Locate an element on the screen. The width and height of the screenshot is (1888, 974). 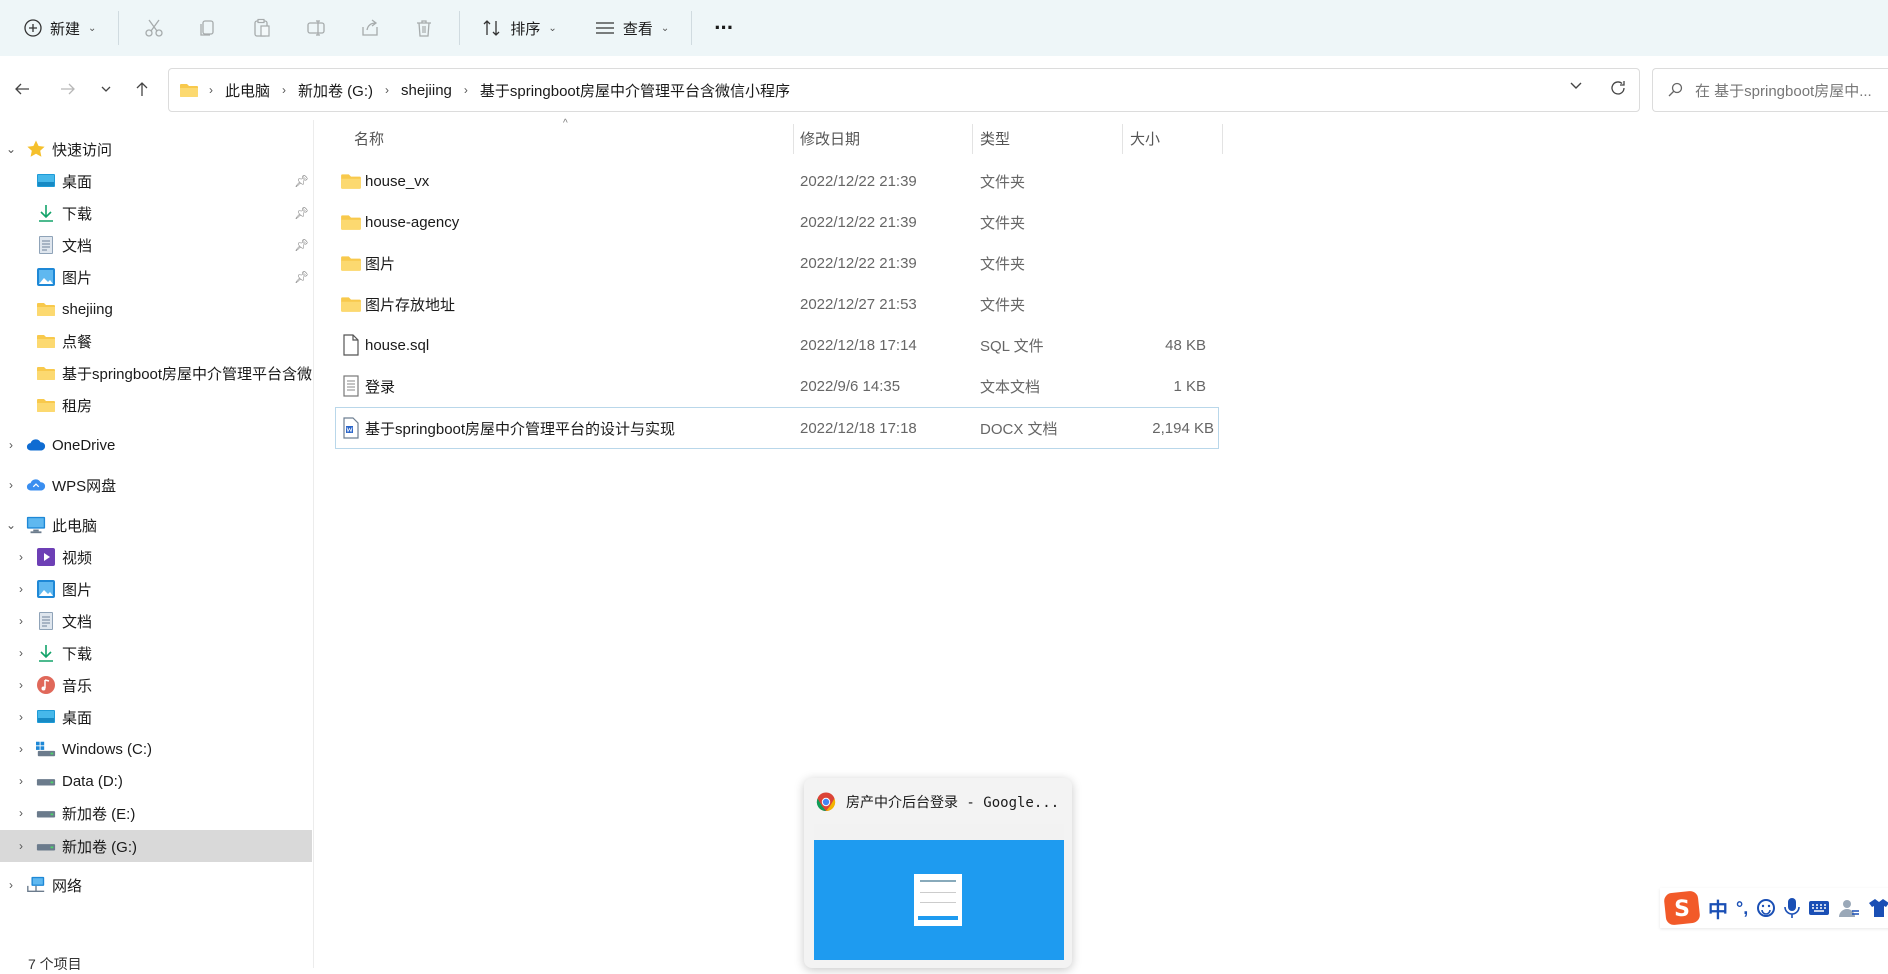
sidebar-item-shejiing: shejiing is located at coordinates (156, 309).